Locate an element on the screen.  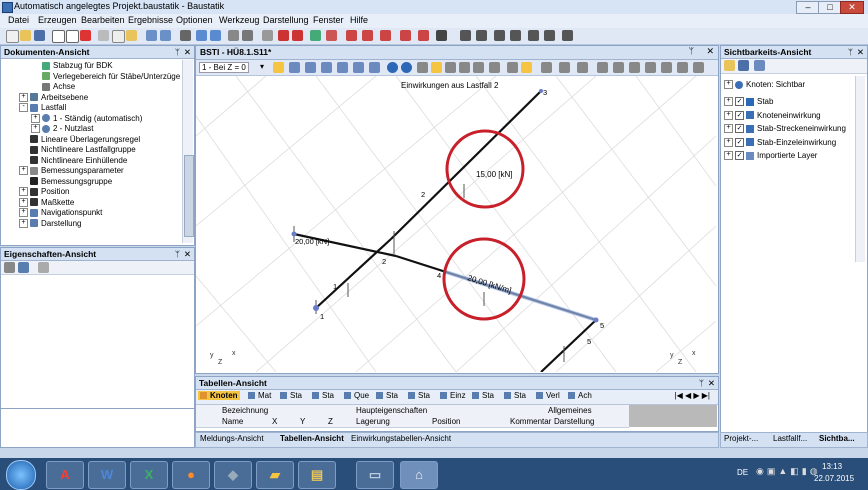
frame-2-icon is located at coordinates (481, 35).